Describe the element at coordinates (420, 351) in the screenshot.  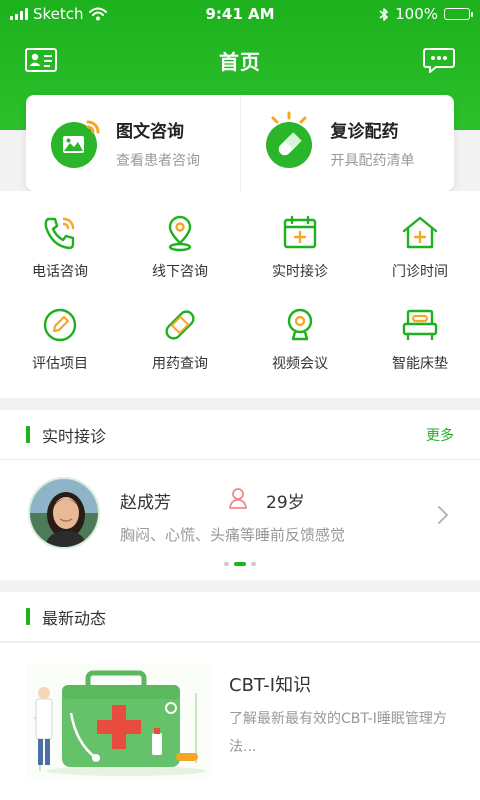
I see `grid-item-smart-mattress: 智能床垫` at that location.